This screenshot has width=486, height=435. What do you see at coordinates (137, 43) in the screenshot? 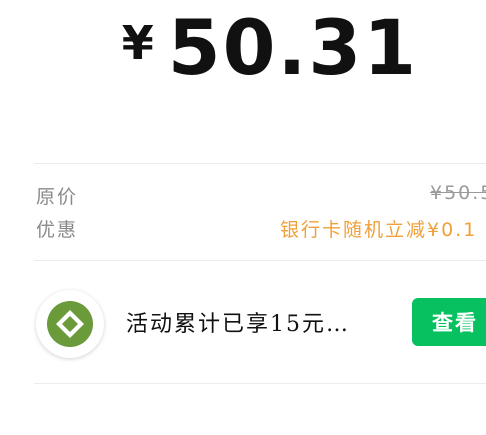
I see `currency-symbol: ¥` at bounding box center [137, 43].